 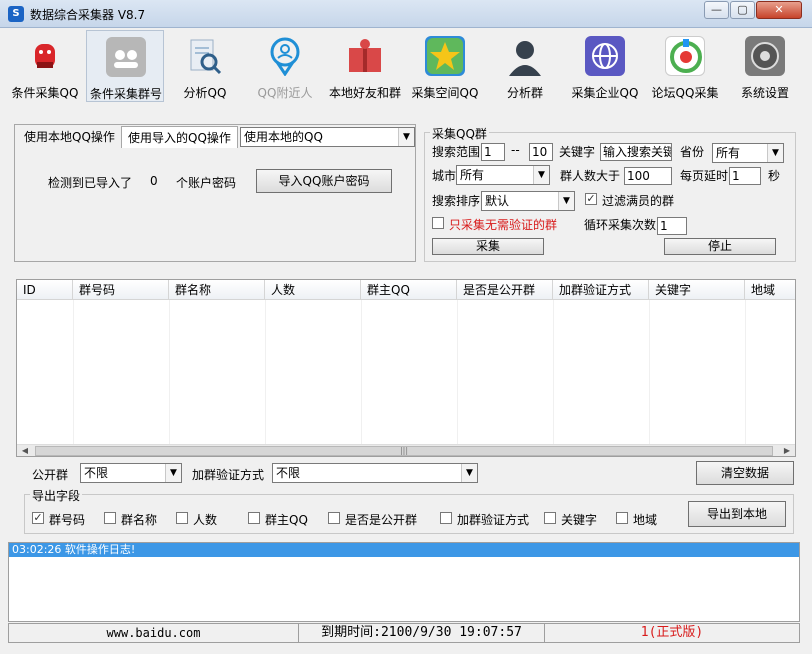 I want to click on tool-label: 分析群, so click(x=524, y=93).